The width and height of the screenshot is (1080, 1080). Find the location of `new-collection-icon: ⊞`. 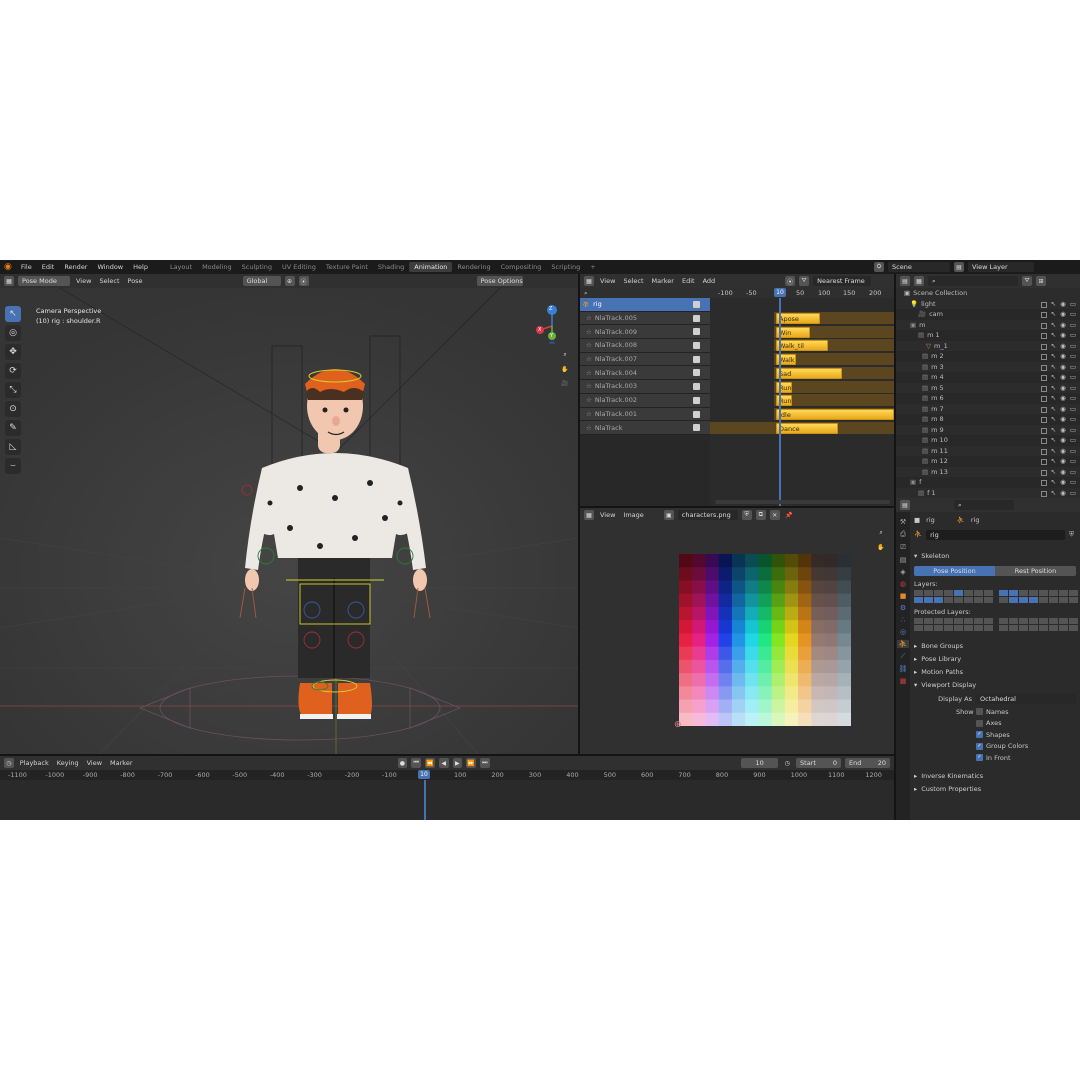

new-collection-icon: ⊞ is located at coordinates (1041, 281).